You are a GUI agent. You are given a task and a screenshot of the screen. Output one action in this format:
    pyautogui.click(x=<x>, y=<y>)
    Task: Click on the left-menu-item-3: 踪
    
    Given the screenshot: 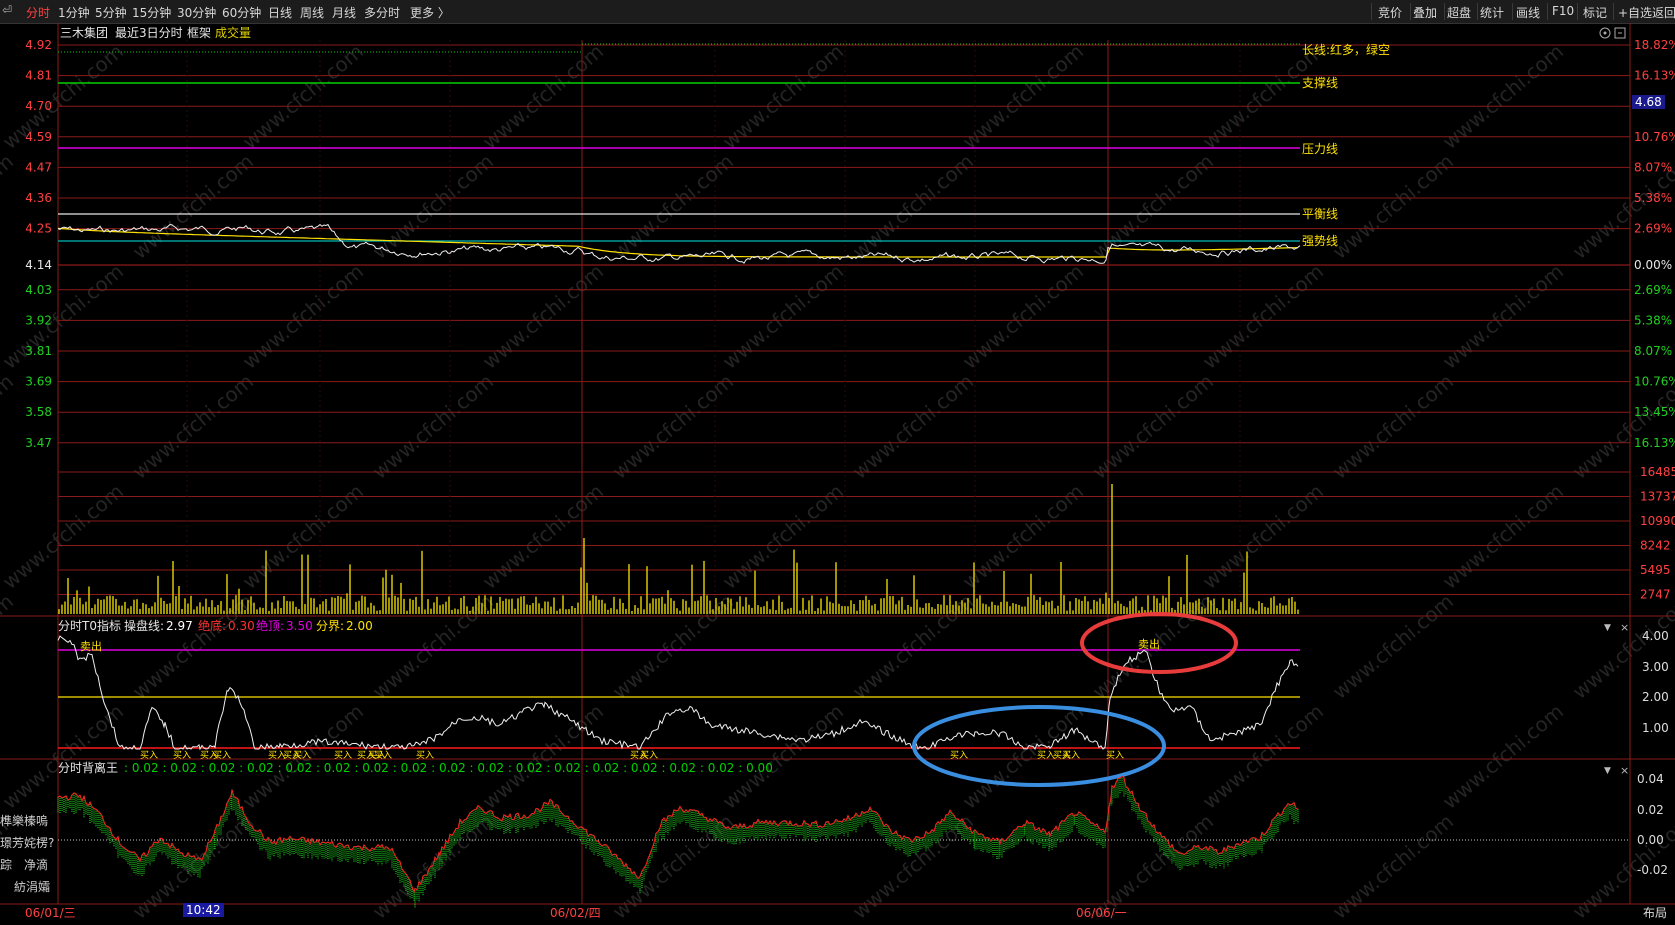 What is the action you would take?
    pyautogui.click(x=6, y=865)
    